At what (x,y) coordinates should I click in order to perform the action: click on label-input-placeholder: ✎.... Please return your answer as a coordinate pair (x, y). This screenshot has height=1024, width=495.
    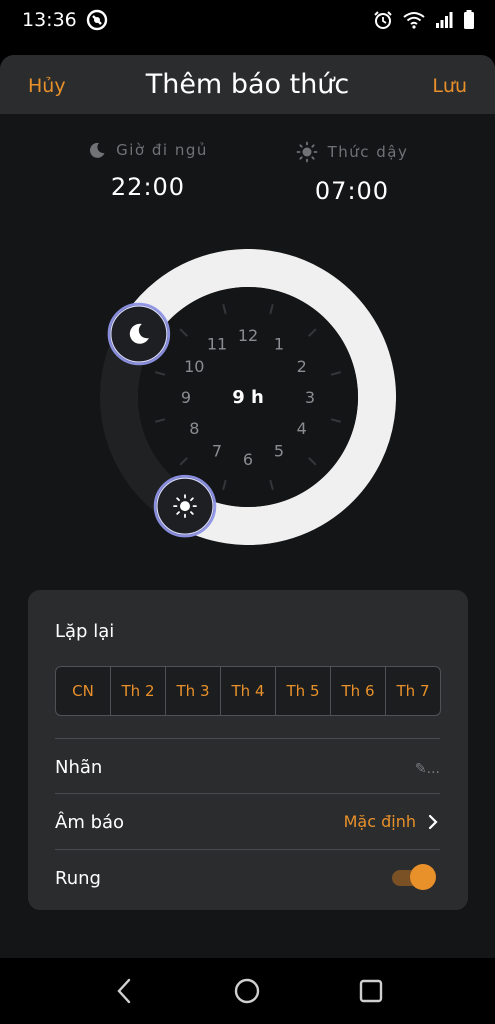
    Looking at the image, I should click on (427, 769).